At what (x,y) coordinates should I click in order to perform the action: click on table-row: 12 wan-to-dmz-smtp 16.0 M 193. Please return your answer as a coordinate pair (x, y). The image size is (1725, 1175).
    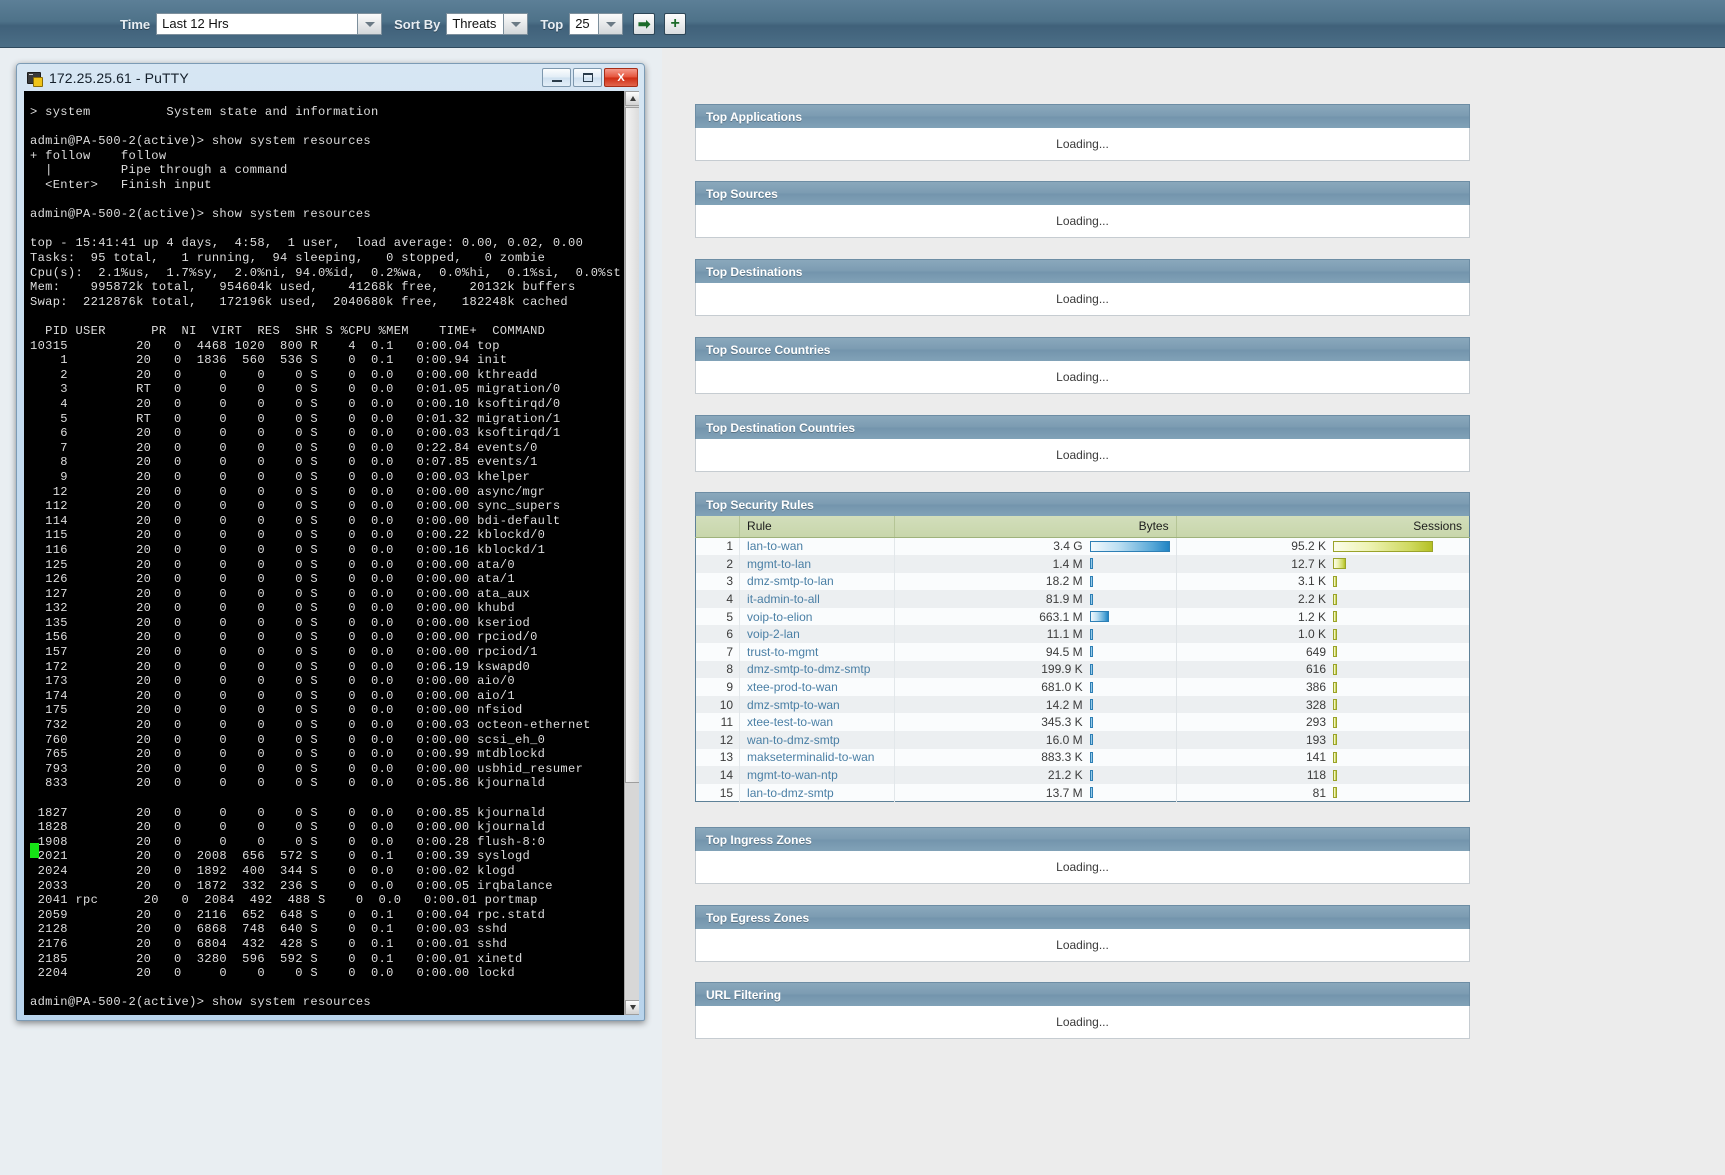
    Looking at the image, I should click on (1082, 740).